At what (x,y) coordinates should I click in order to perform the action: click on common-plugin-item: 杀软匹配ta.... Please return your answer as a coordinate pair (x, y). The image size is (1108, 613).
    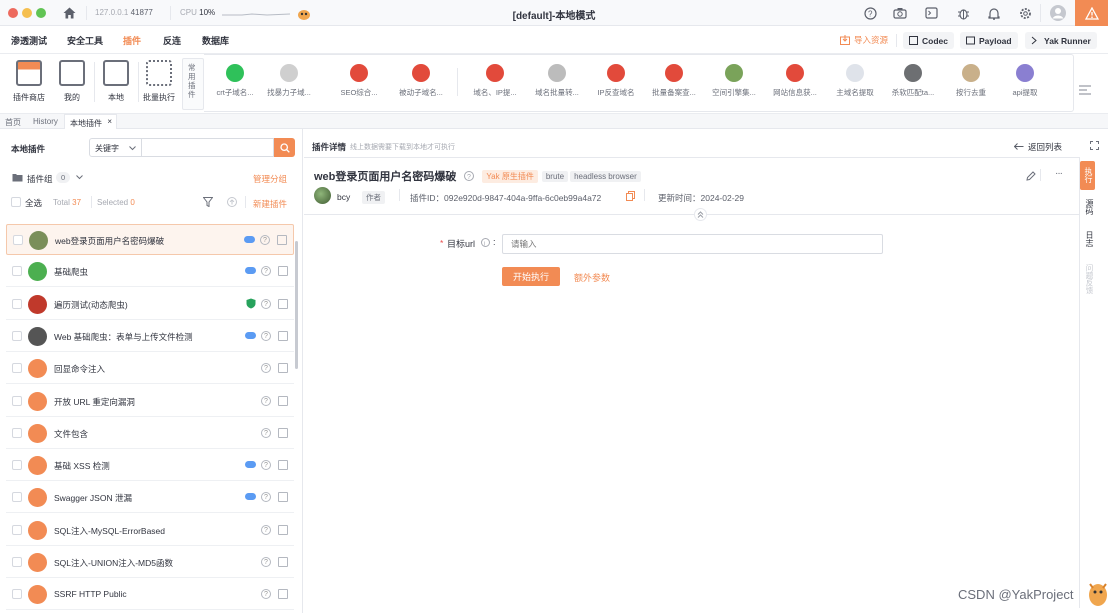
    Looking at the image, I should click on (913, 81).